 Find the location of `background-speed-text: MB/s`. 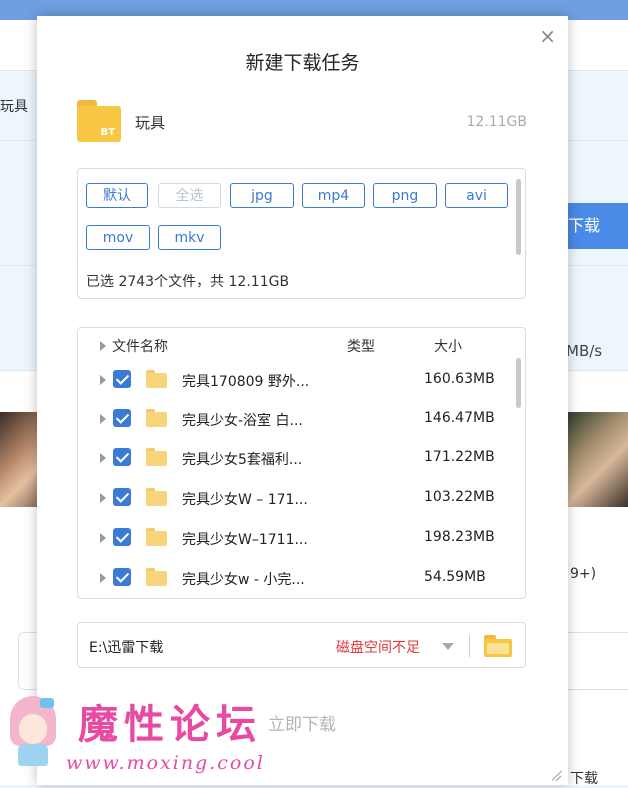

background-speed-text: MB/s is located at coordinates (584, 351).